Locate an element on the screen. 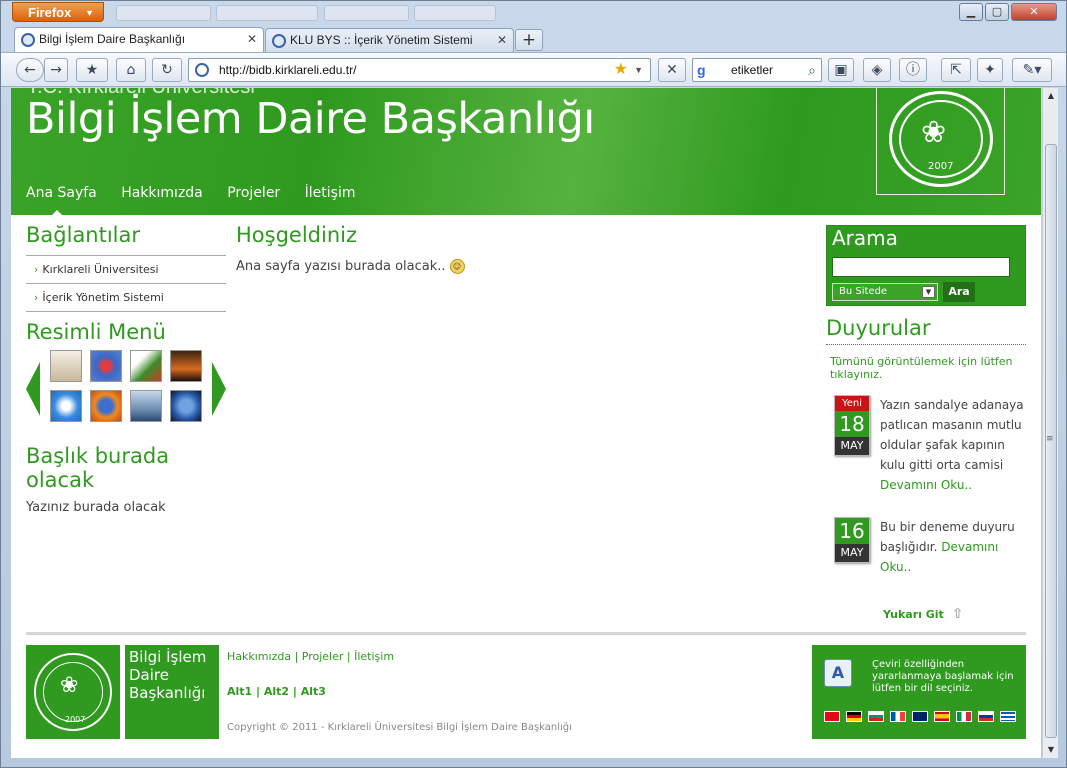  info-icon: ⓘ is located at coordinates (913, 70).